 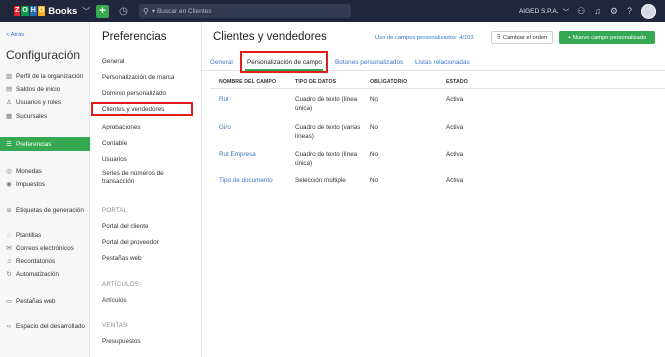 I want to click on field-name-link: Rut Empresa, so click(x=237, y=154).